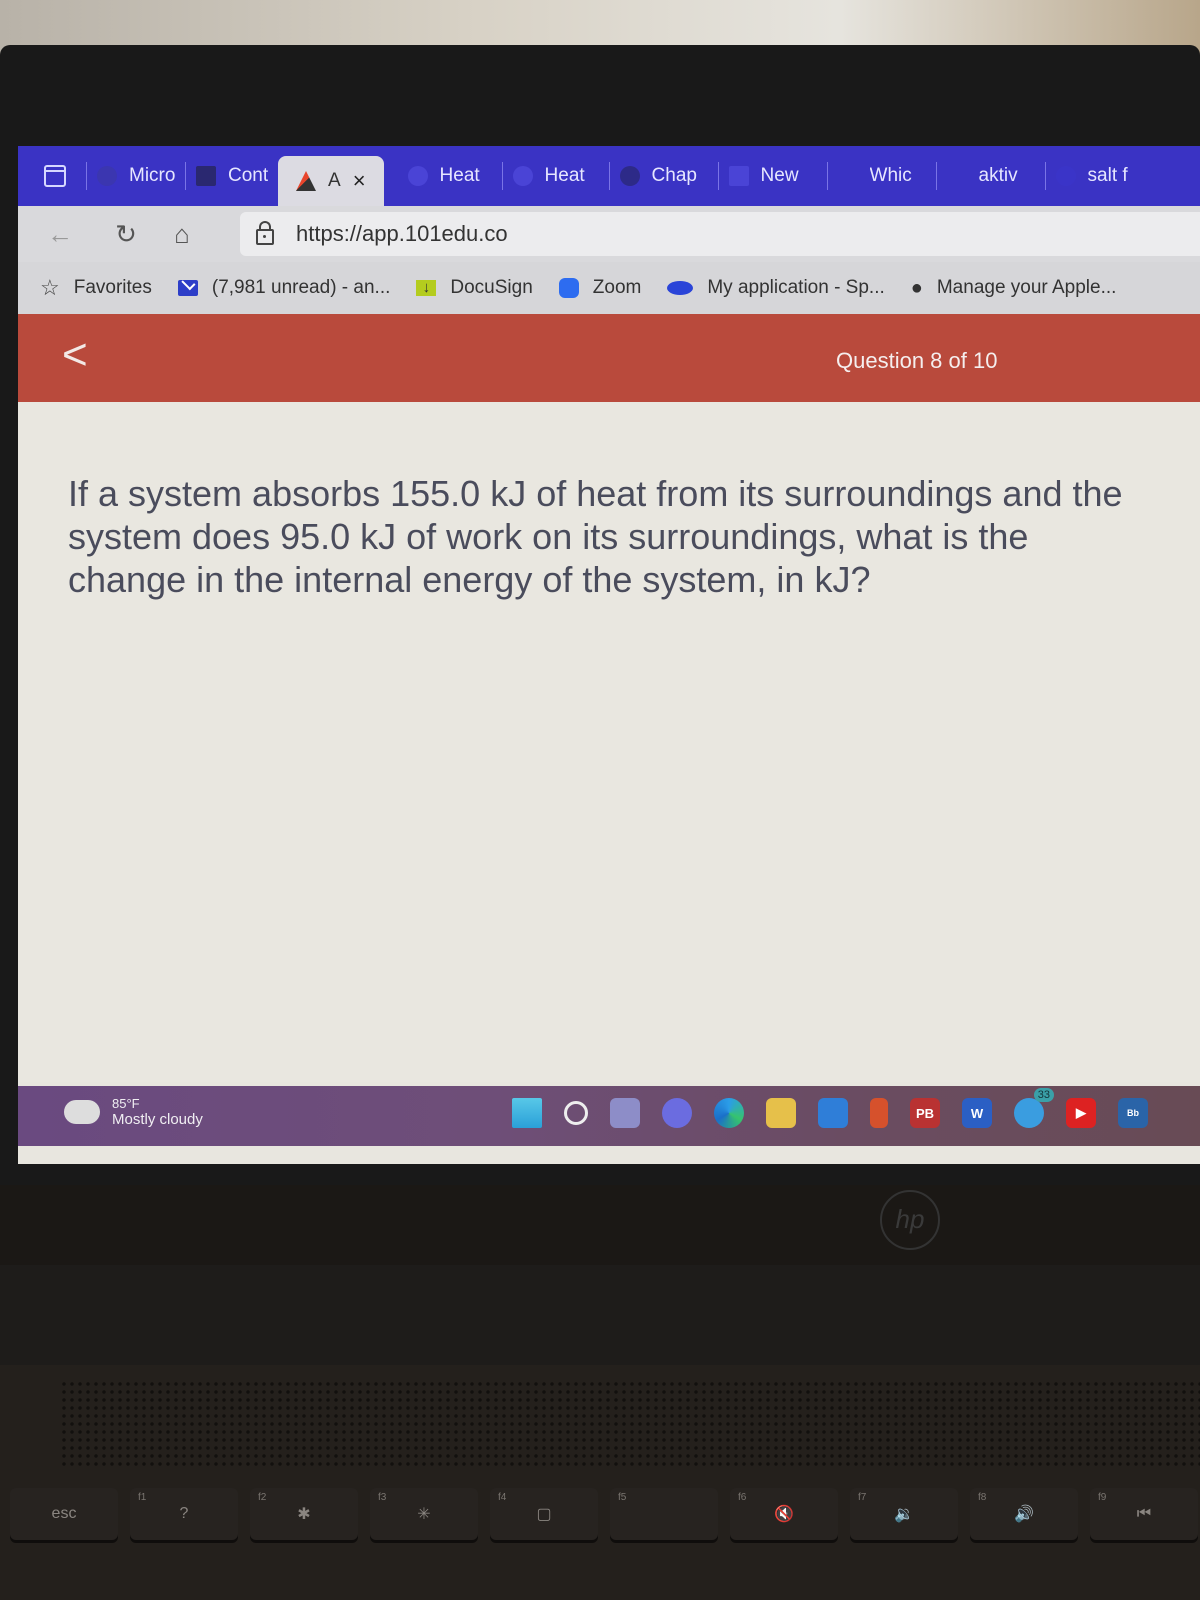 Image resolution: width=1200 pixels, height=1600 pixels. I want to click on tab-salt: salt f, so click(1101, 176).